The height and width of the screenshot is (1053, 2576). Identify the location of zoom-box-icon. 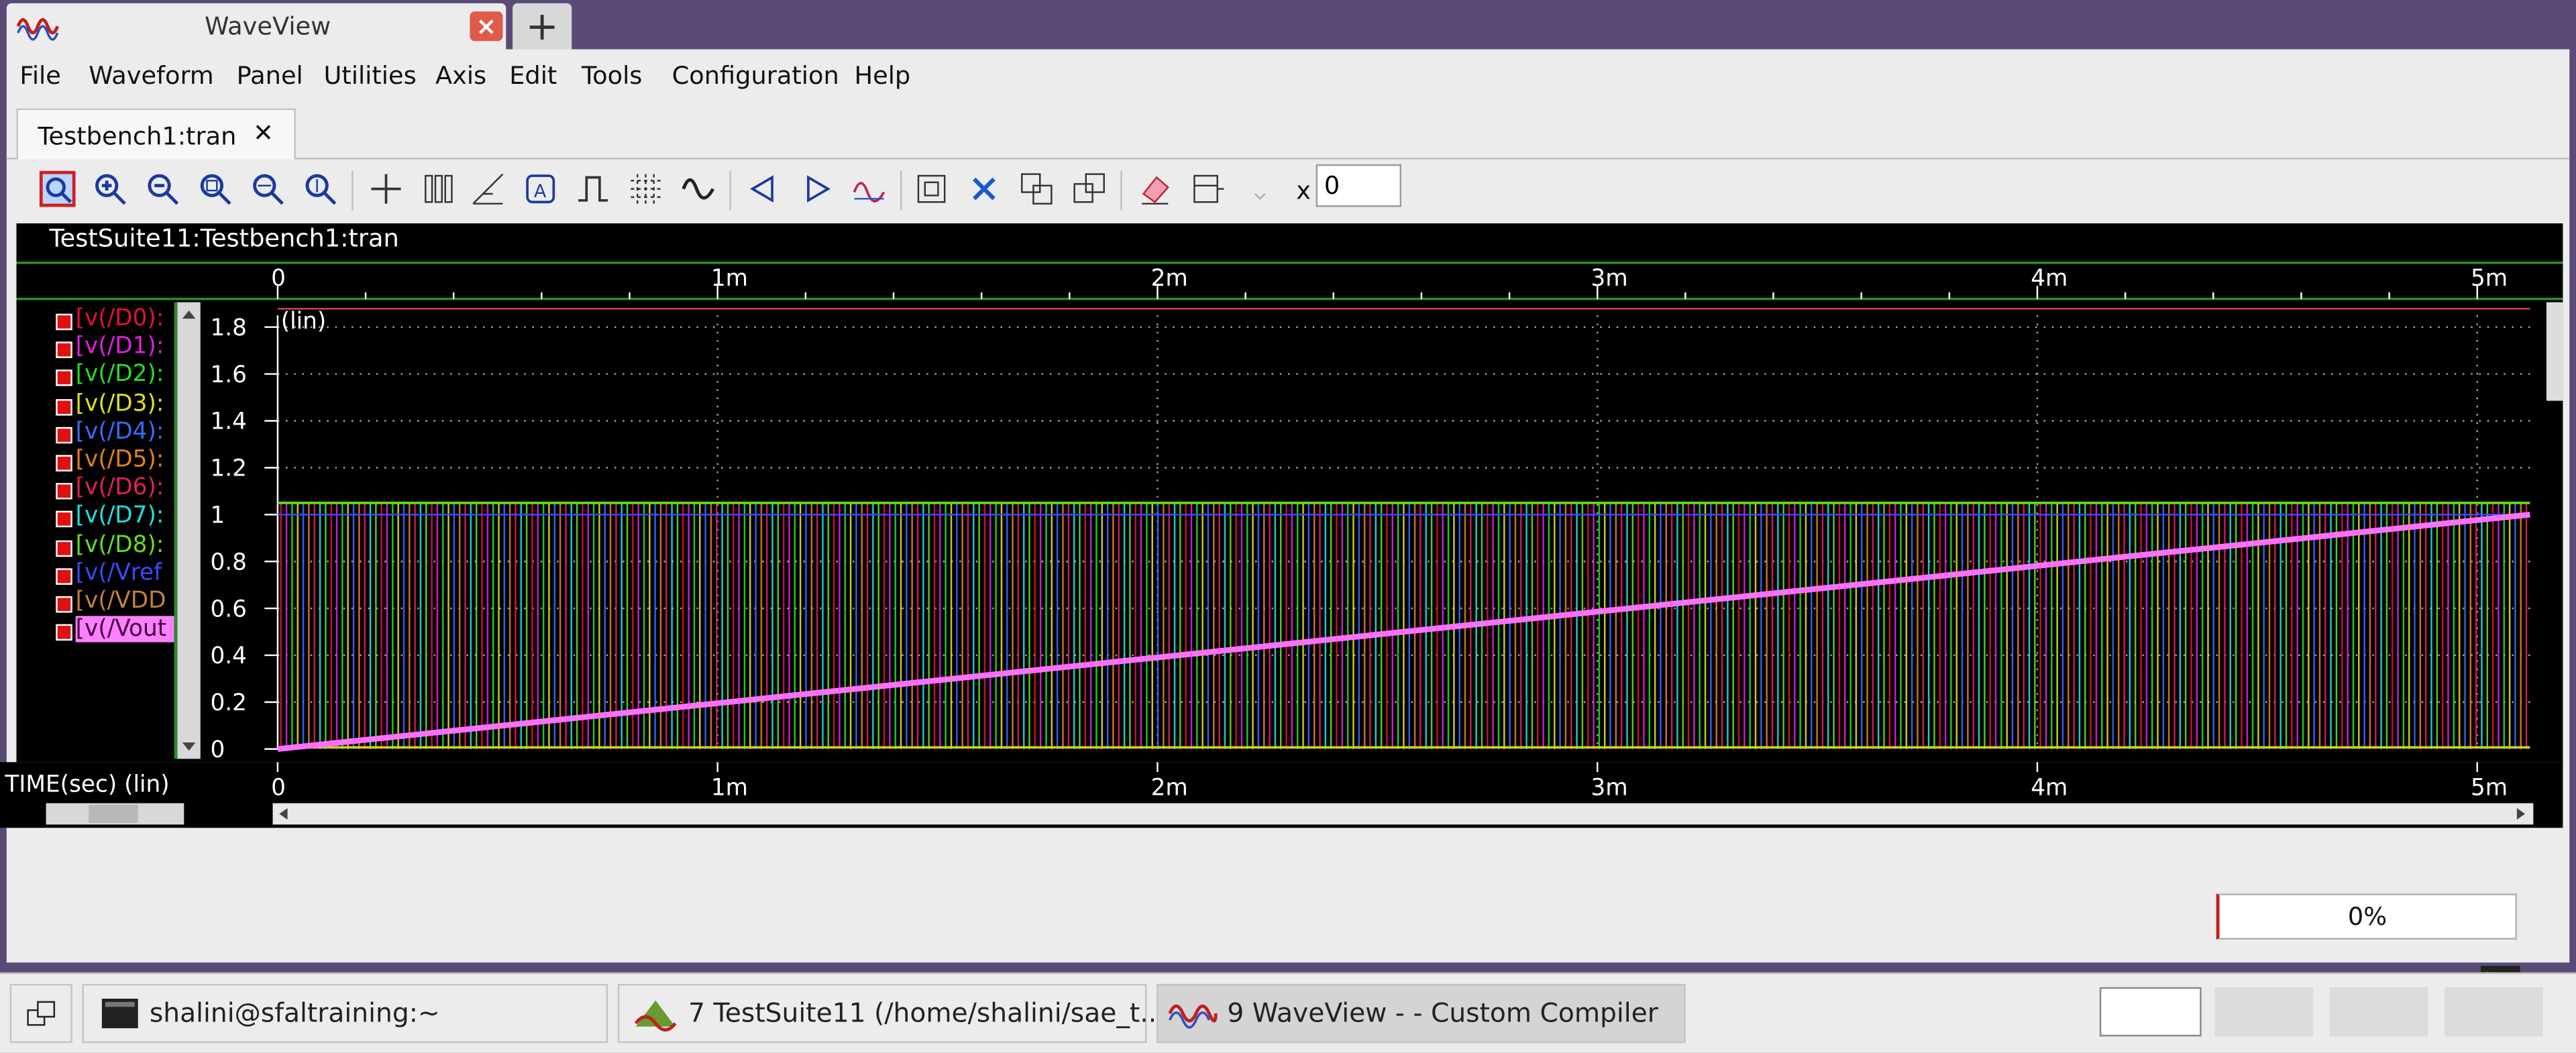
(215, 189).